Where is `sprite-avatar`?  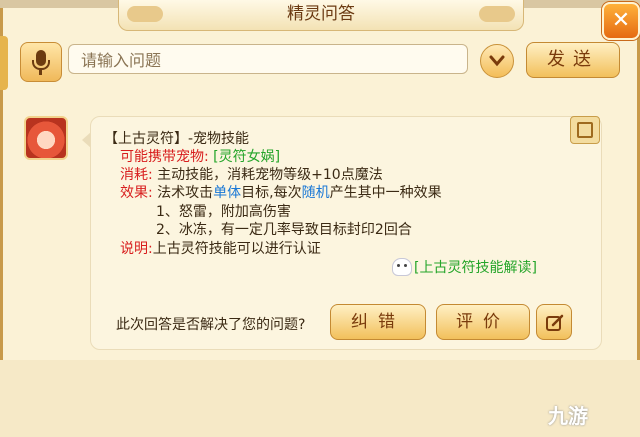
sprite-avatar is located at coordinates (46, 138).